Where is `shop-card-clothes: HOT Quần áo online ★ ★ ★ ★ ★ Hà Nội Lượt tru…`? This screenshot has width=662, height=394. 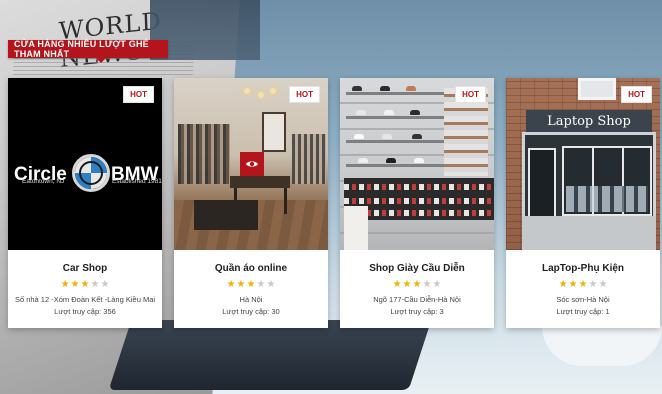
shop-card-clothes: HOT Quần áo online ★ ★ ★ ★ ★ Hà Nội Lượt tru… is located at coordinates (251, 203).